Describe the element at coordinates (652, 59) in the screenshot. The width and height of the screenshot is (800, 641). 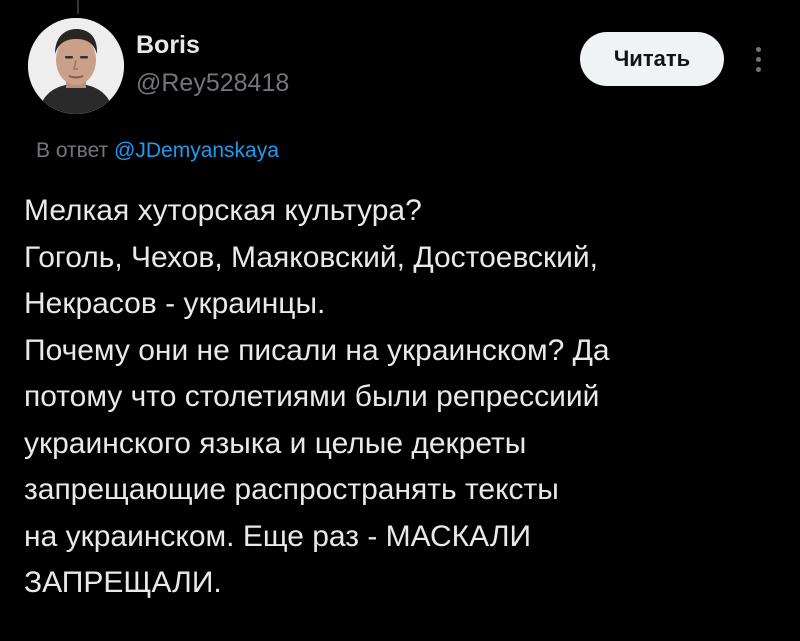
I see `follow-button: Читать` at that location.